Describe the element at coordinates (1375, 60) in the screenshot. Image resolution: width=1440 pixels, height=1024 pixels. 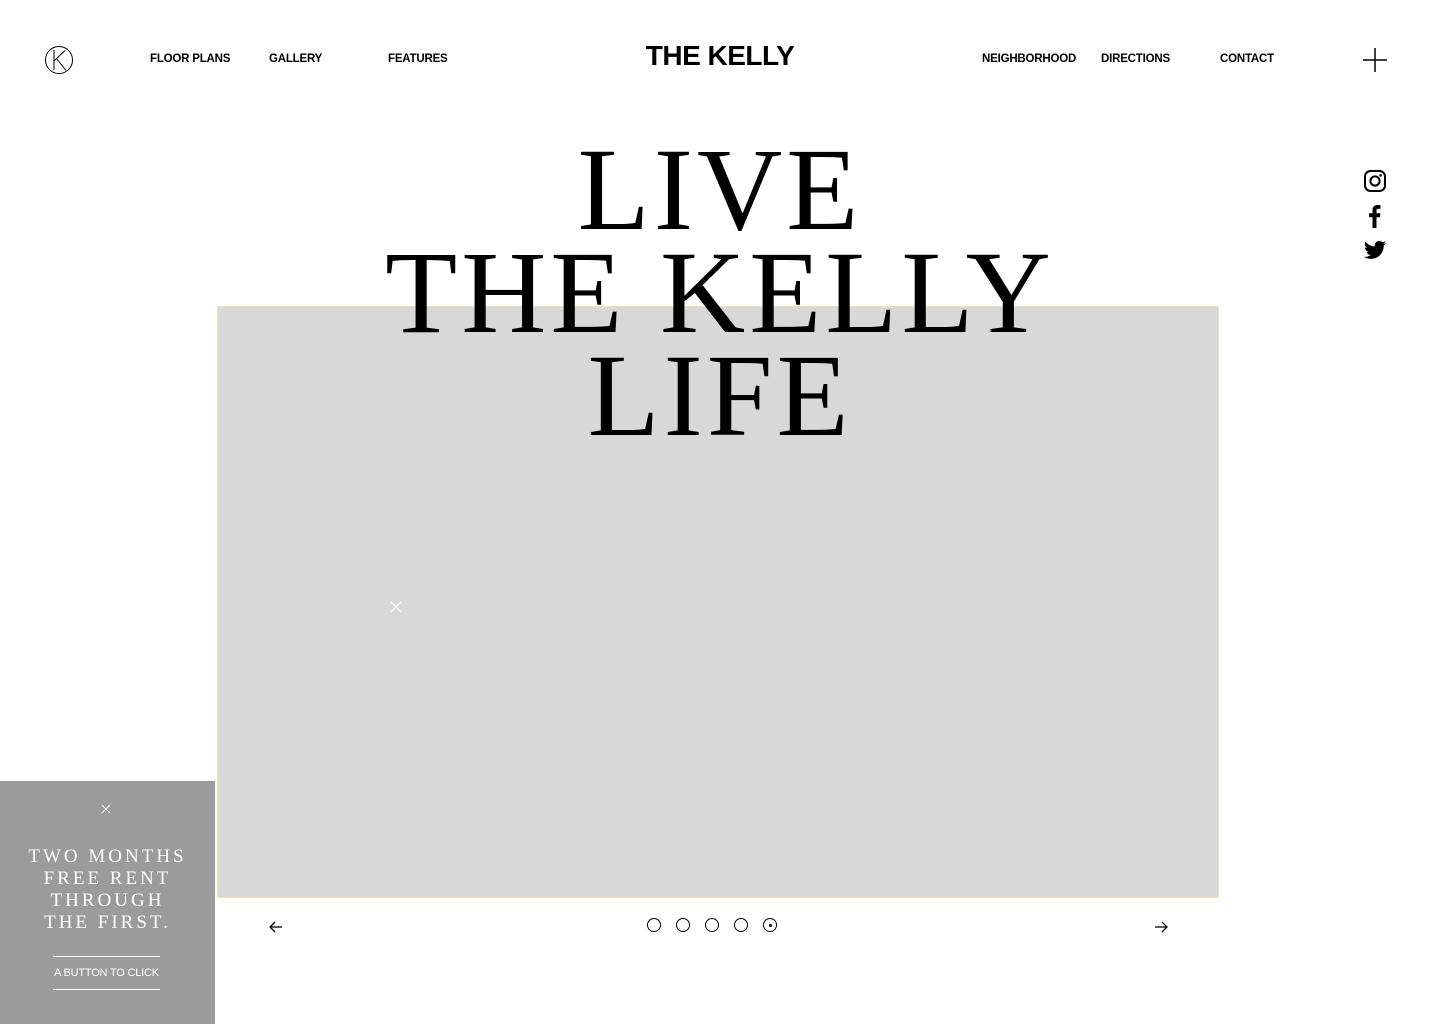
I see `menu-plus-icon` at that location.